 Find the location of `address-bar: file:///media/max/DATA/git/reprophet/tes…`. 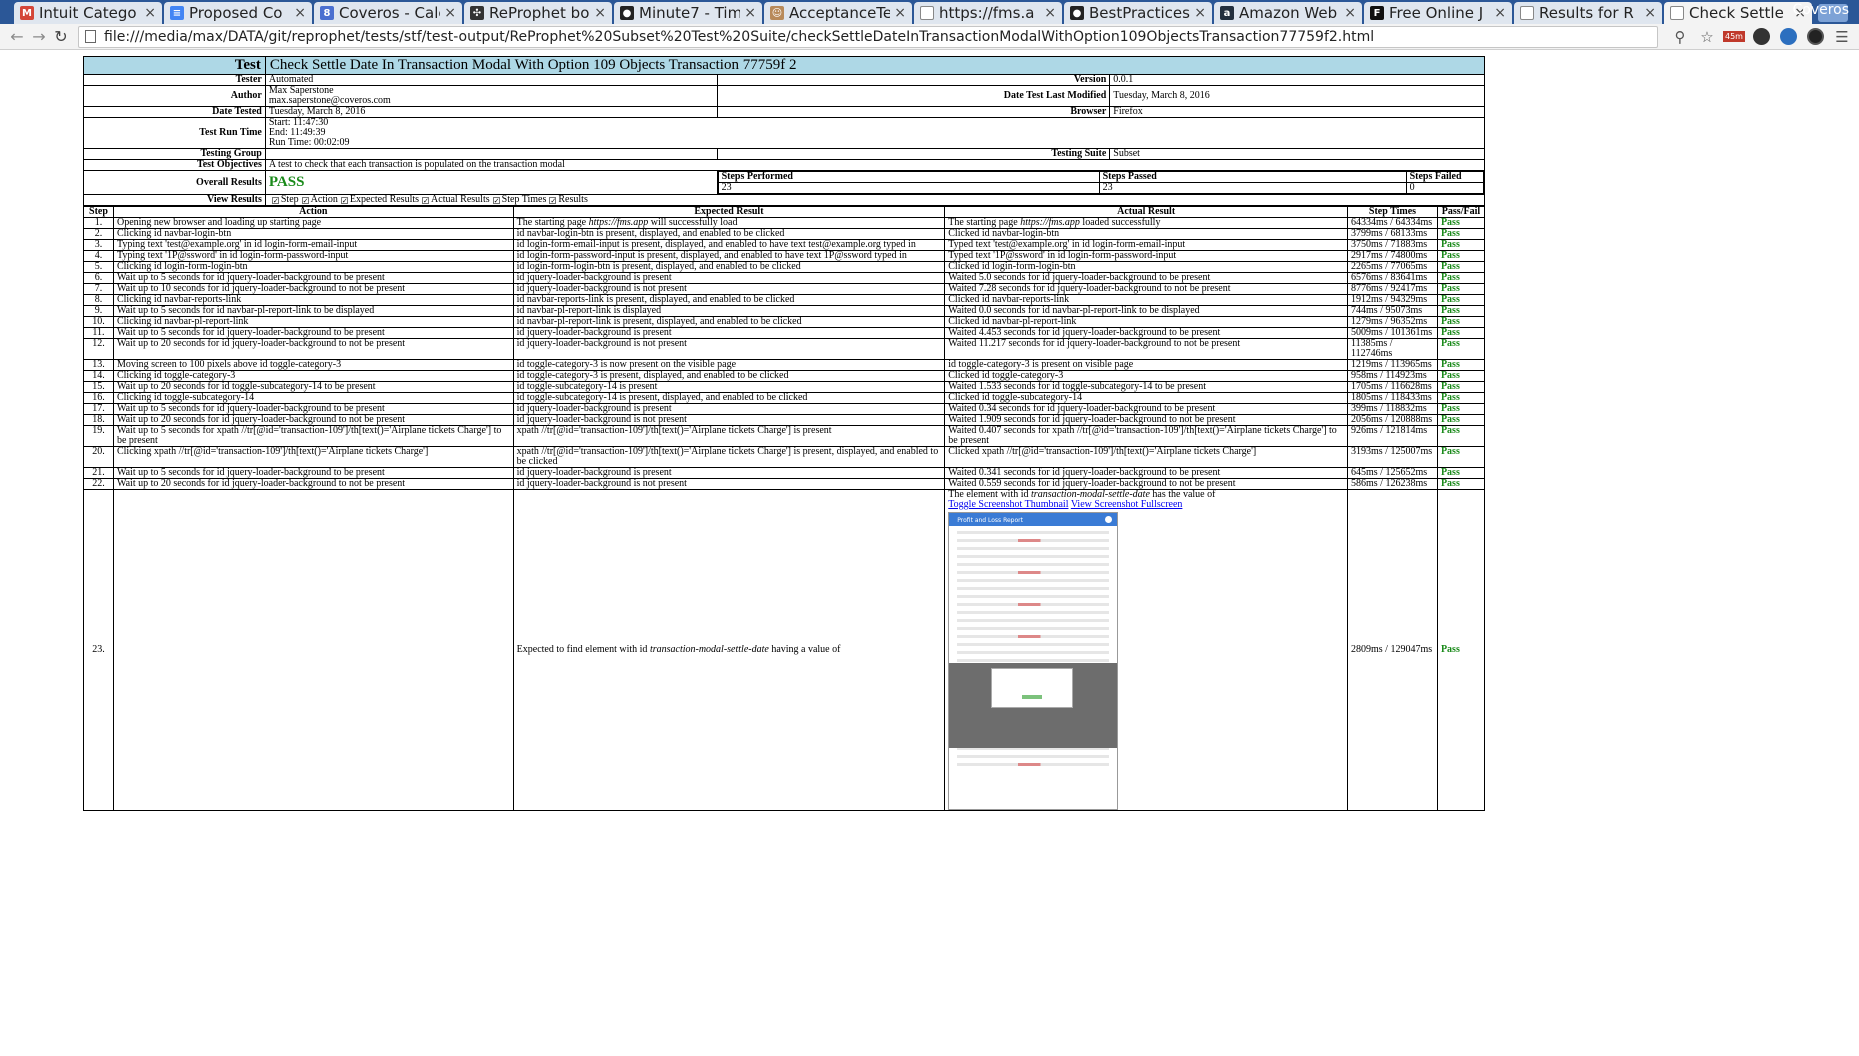

address-bar: file:///media/max/DATA/git/reprophet/tes… is located at coordinates (868, 36).